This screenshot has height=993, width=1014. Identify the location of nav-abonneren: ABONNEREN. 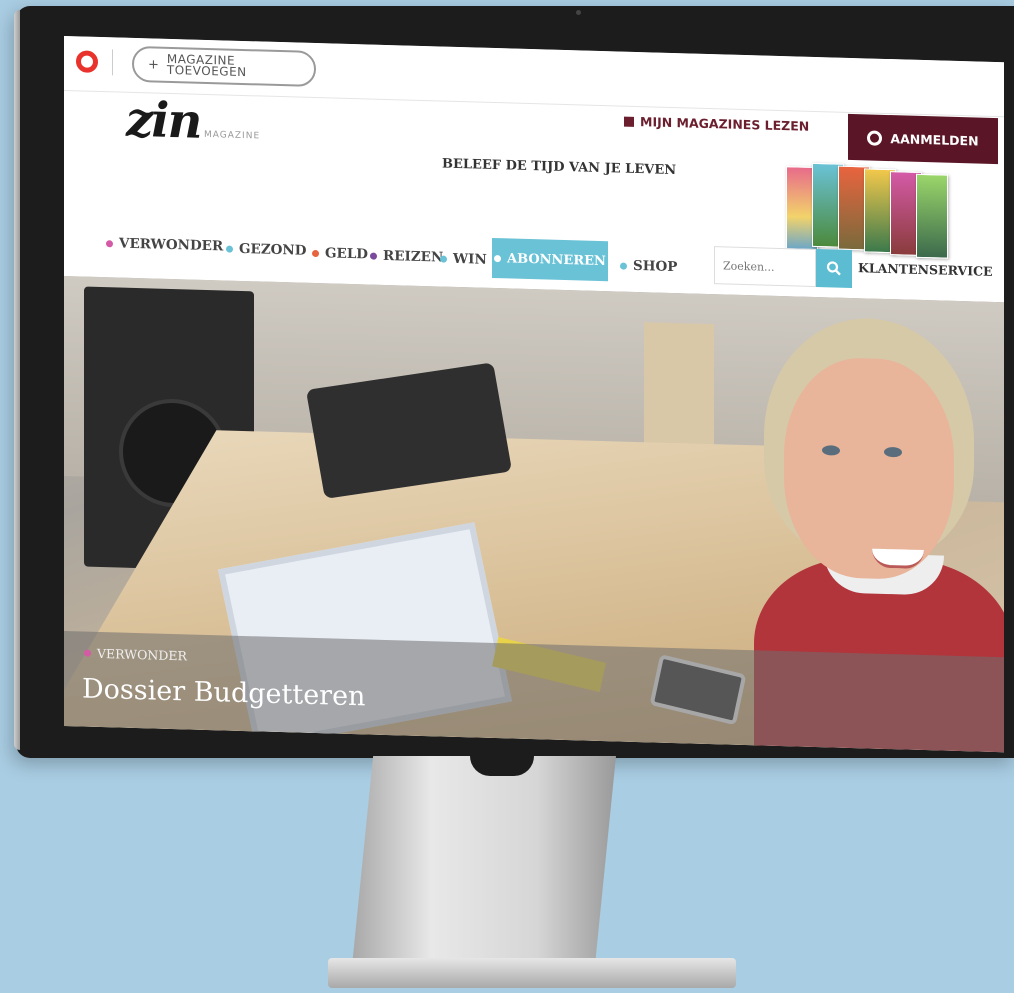
(550, 259).